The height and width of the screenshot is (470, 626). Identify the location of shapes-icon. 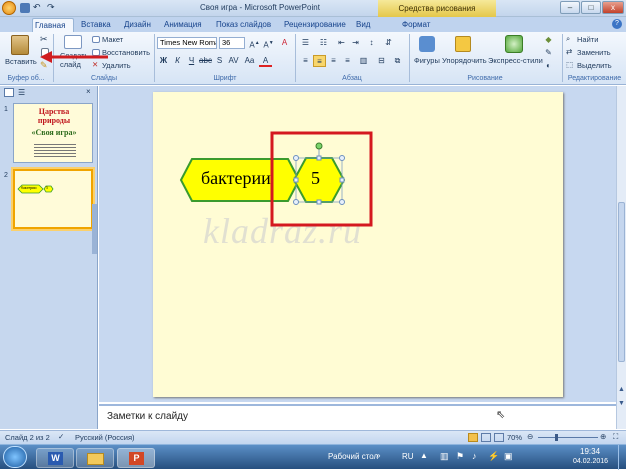
(427, 44).